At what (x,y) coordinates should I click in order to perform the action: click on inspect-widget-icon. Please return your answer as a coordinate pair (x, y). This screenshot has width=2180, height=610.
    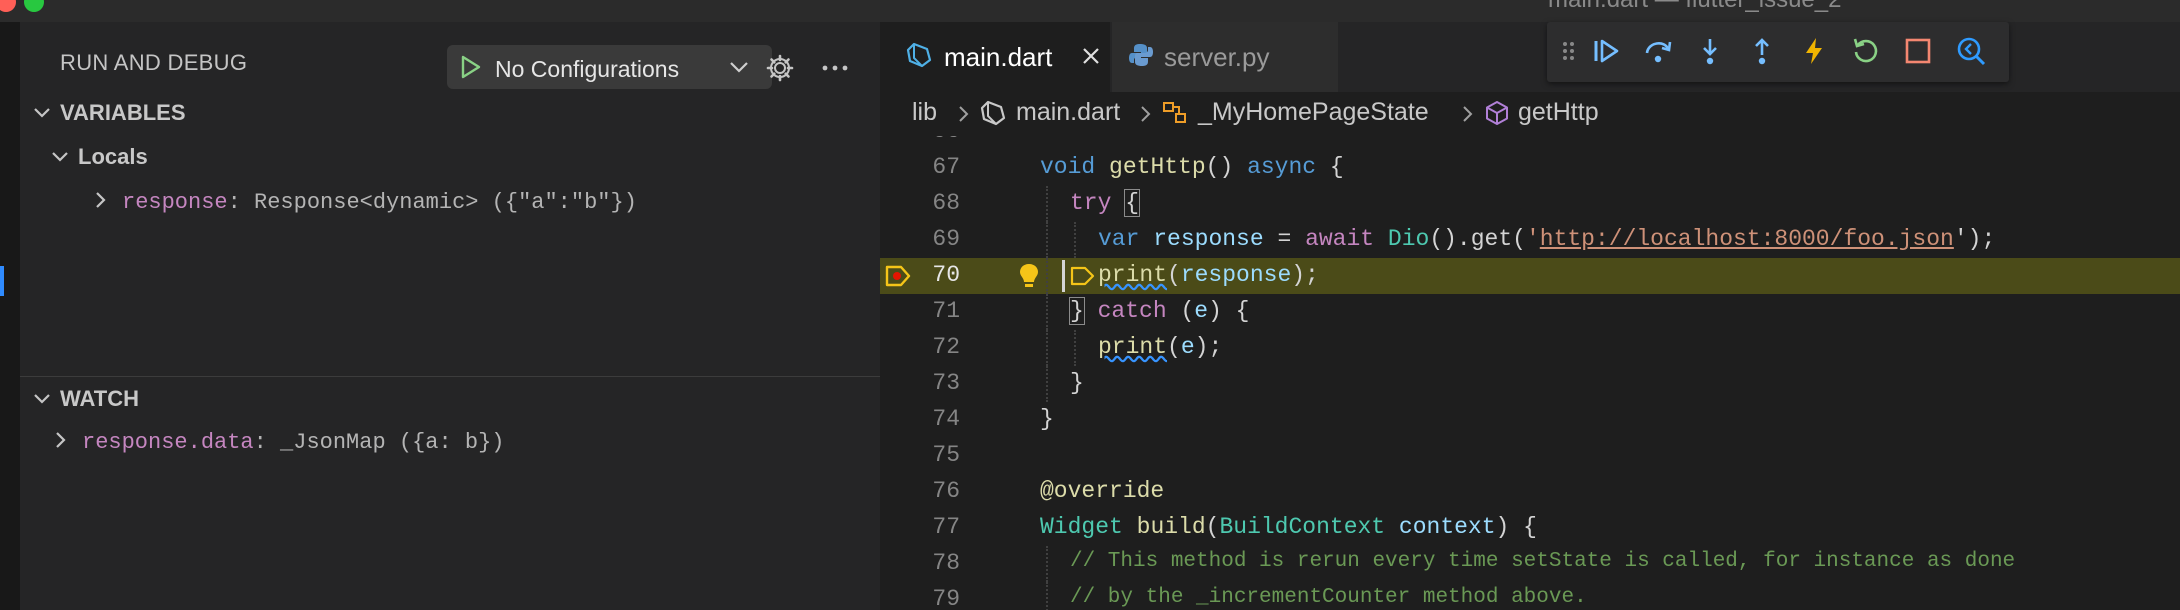
    Looking at the image, I should click on (1972, 51).